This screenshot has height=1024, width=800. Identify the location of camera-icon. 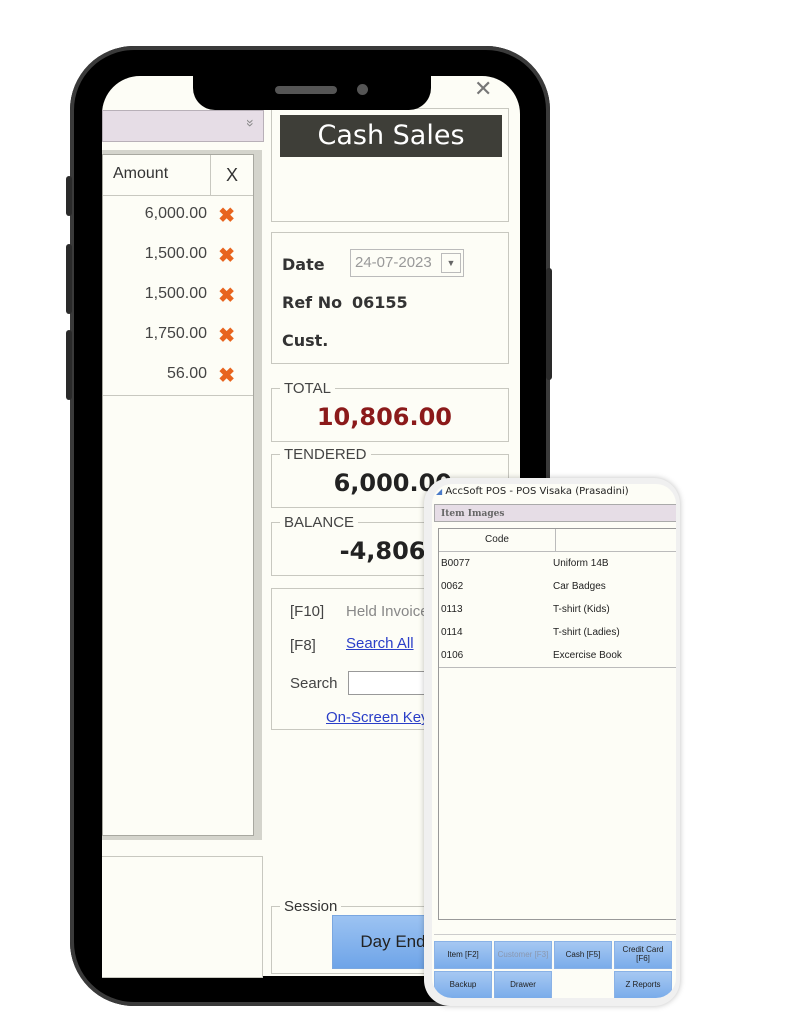
(362, 89).